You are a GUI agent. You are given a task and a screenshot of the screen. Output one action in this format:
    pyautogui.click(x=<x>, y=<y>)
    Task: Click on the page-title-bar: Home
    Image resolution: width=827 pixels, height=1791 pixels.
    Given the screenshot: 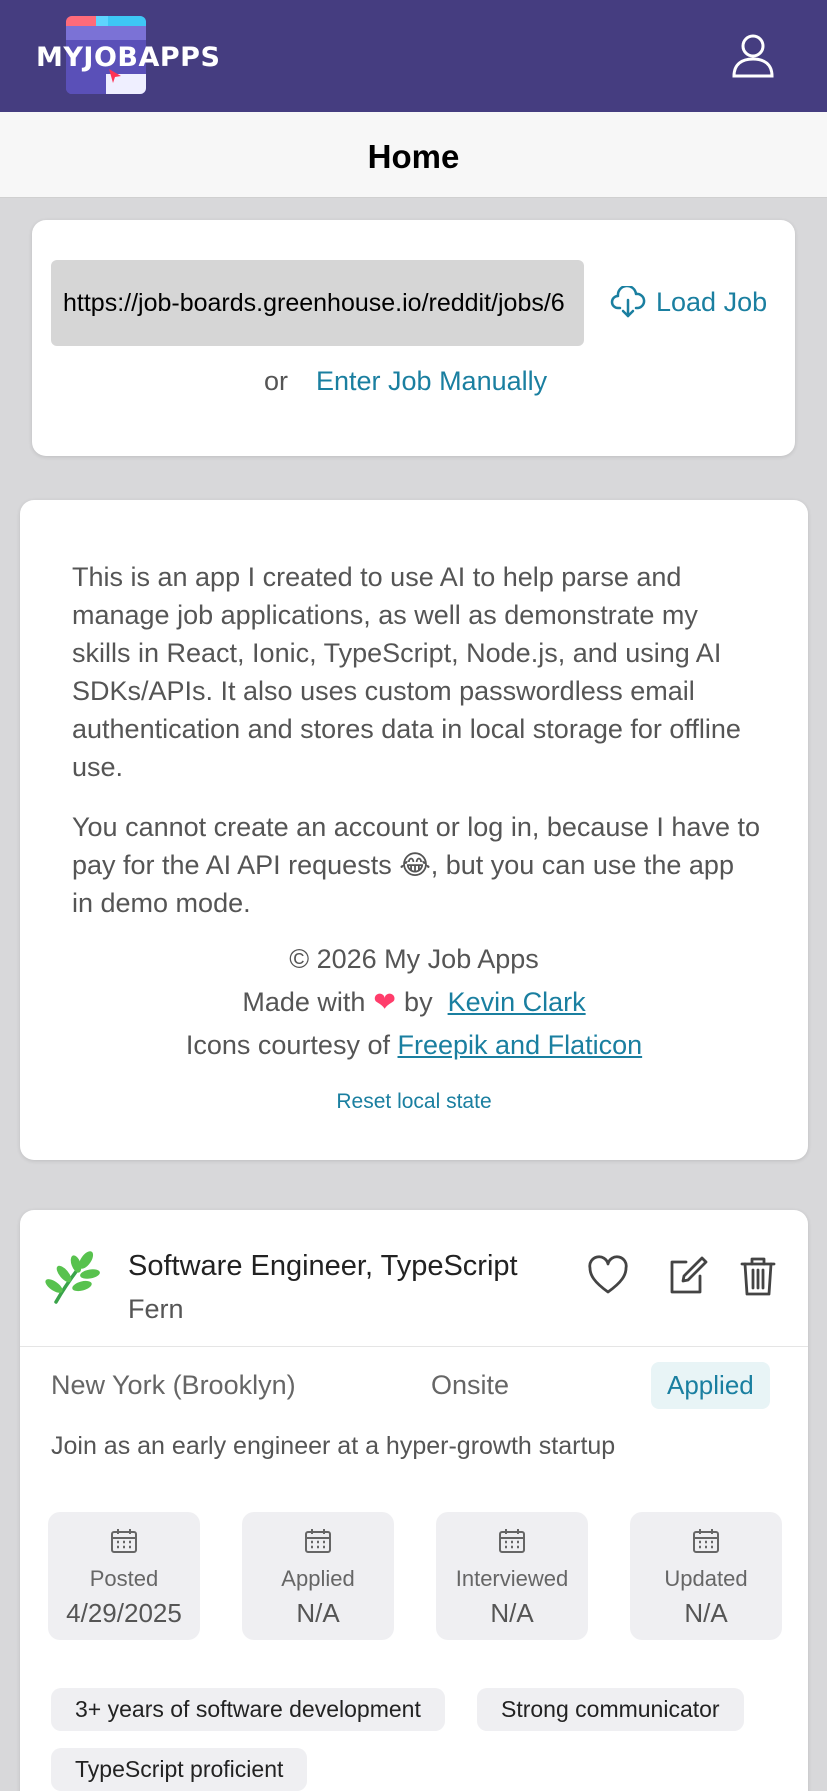 What is the action you would take?
    pyautogui.click(x=413, y=155)
    